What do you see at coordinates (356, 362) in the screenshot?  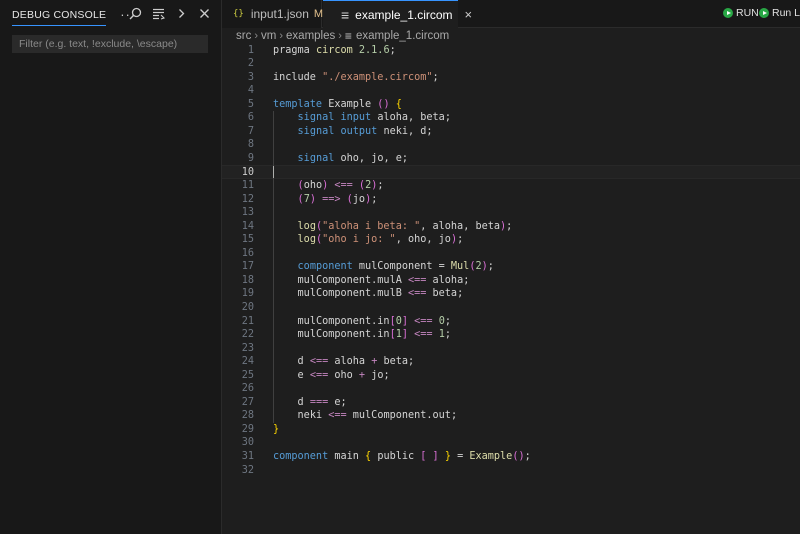 I see `code-text: d <== aloha + beta;` at bounding box center [356, 362].